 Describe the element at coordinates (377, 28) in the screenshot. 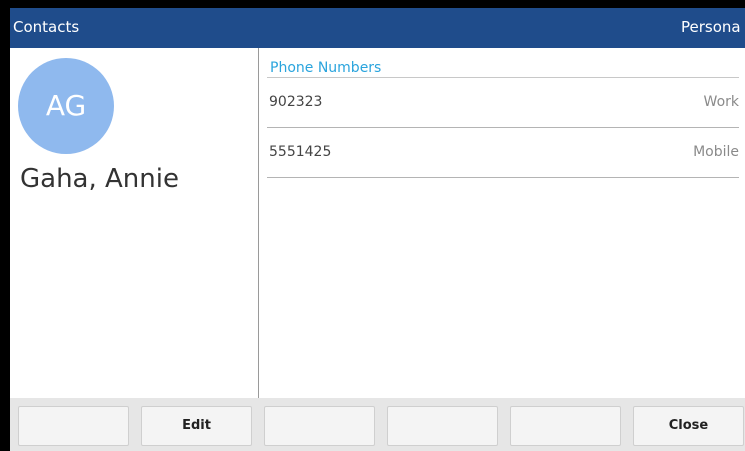

I see `title-bar: Contacts Persona` at that location.